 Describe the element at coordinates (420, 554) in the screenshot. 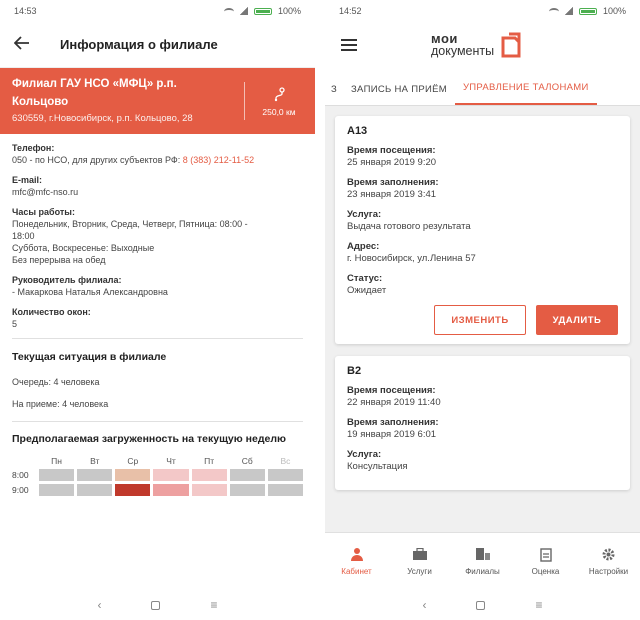

I see `briefcase-icon` at that location.